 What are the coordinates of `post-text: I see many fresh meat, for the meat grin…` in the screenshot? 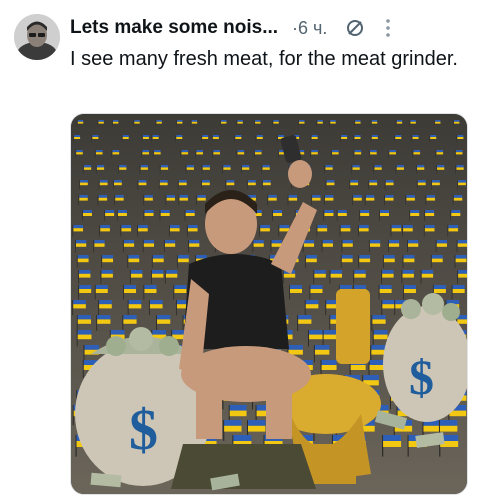 It's located at (264, 59).